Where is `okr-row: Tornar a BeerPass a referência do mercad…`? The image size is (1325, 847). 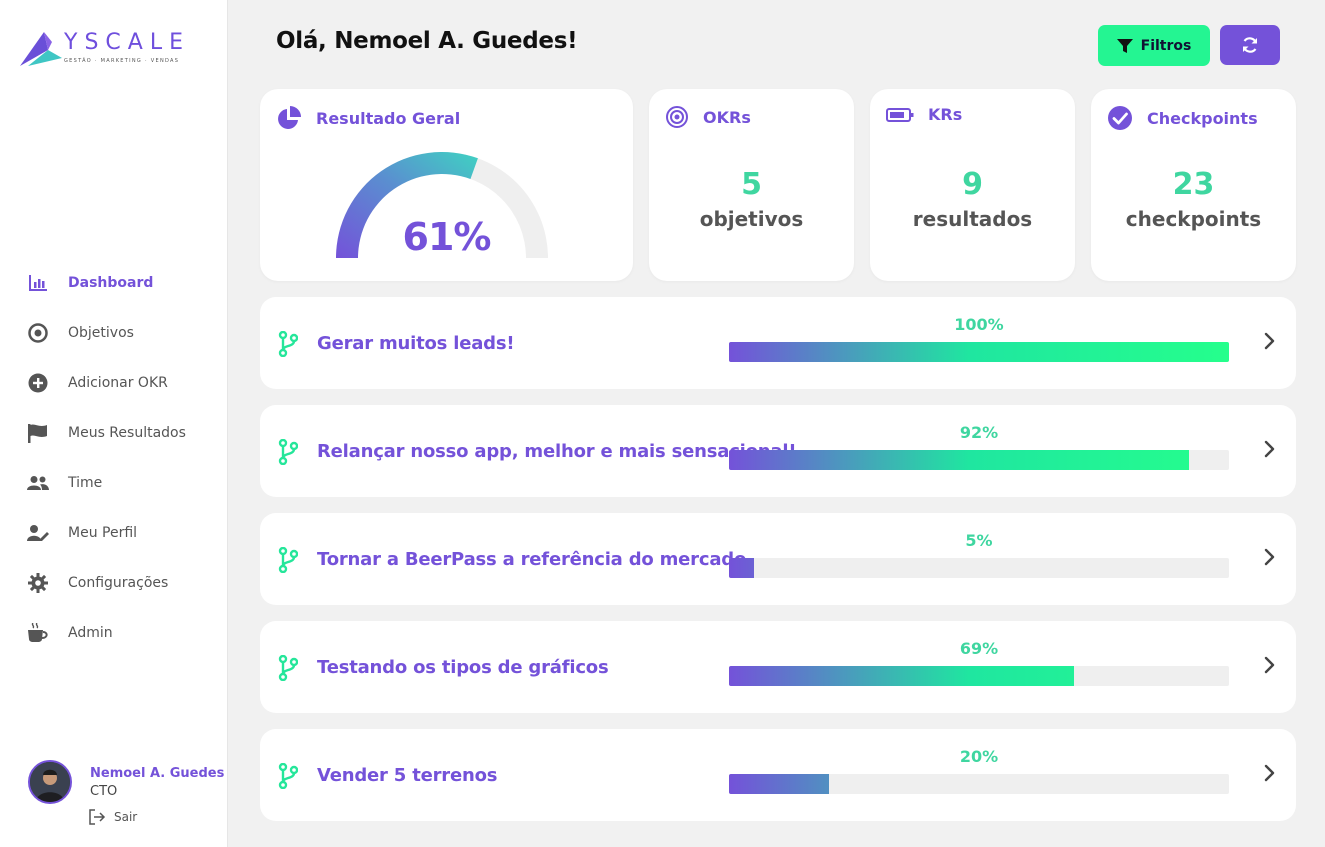
okr-row: Tornar a BeerPass a referência do mercad… is located at coordinates (778, 559).